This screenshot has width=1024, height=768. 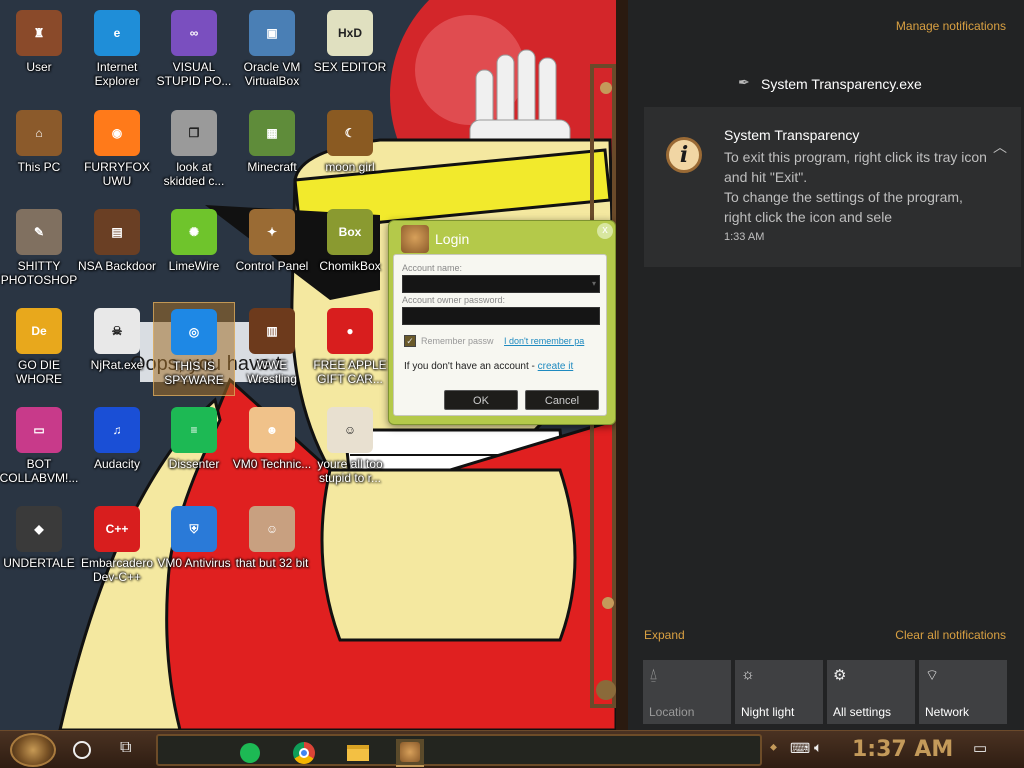 I want to click on taskbar-chomikbox-icon, so click(x=410, y=753).